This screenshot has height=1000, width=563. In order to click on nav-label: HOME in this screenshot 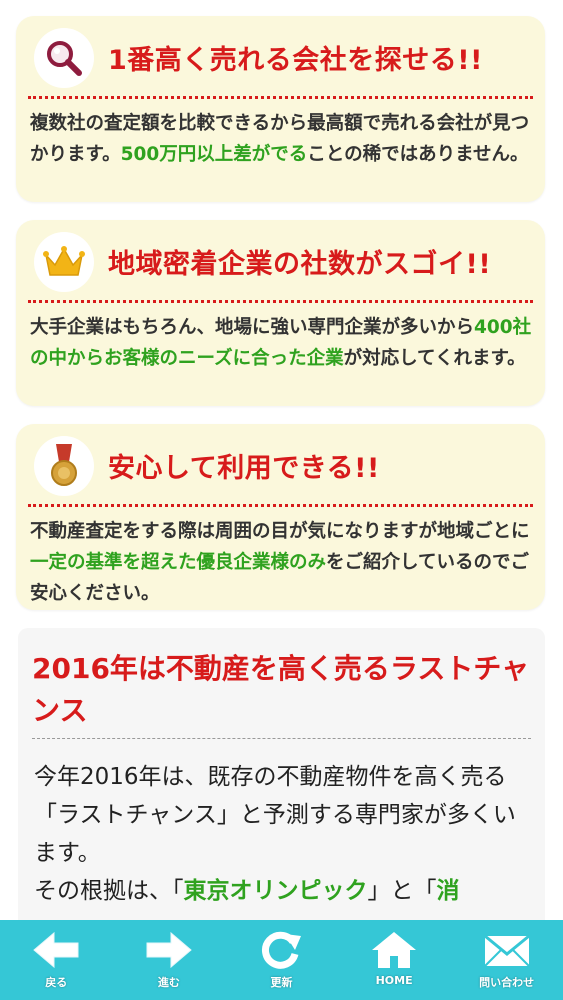, I will do `click(394, 980)`.